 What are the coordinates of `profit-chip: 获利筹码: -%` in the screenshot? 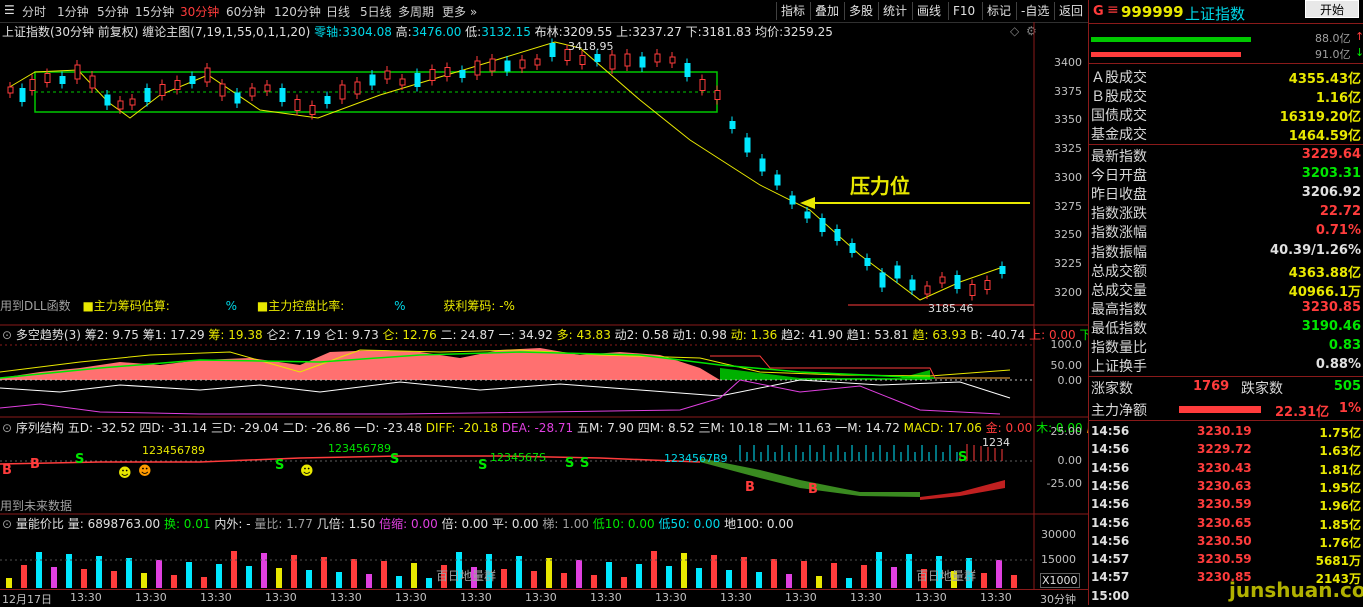 It's located at (479, 306).